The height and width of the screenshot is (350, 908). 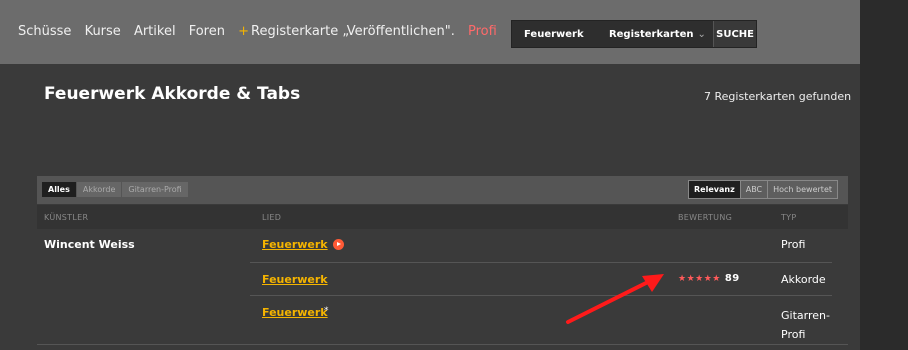 I want to click on tab-akkorde: Akkorde, so click(x=99, y=189).